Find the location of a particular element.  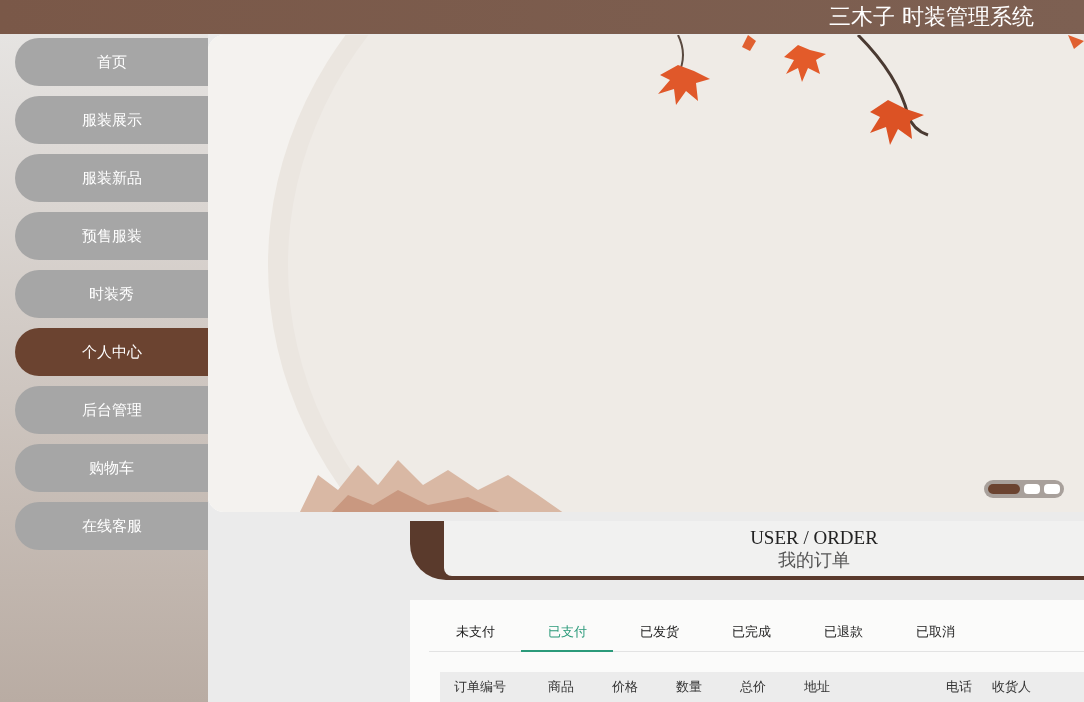

order-tab: 已支付 is located at coordinates (567, 632).